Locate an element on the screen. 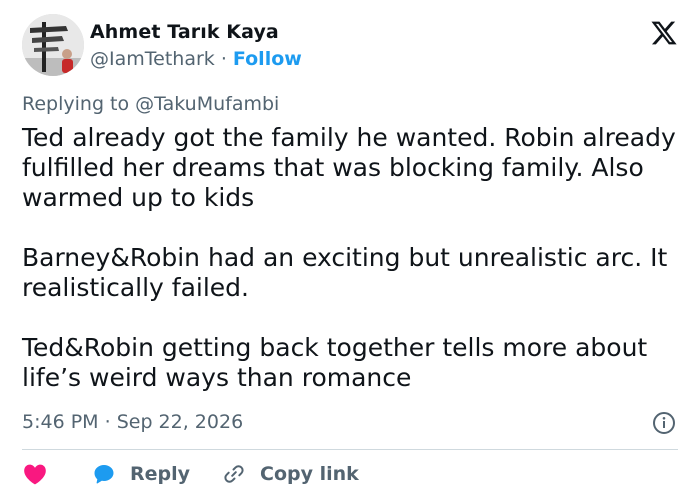 The image size is (700, 502). author-handle: @IamTethark is located at coordinates (152, 59).